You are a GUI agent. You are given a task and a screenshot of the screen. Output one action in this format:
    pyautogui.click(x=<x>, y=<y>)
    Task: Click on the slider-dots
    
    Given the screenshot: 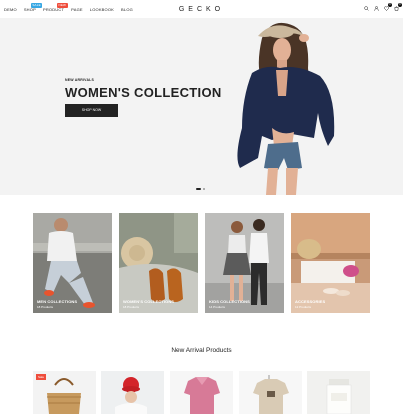 What is the action you would take?
    pyautogui.click(x=200, y=189)
    